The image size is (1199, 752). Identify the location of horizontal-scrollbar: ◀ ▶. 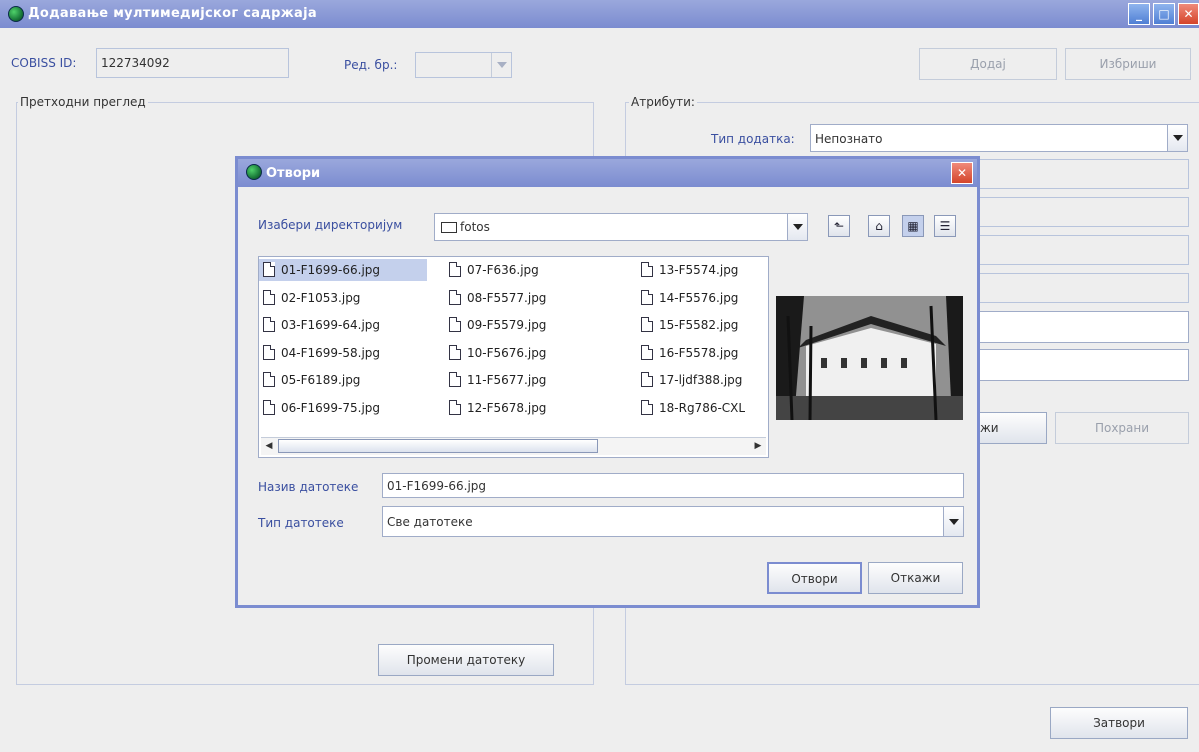
(513, 446).